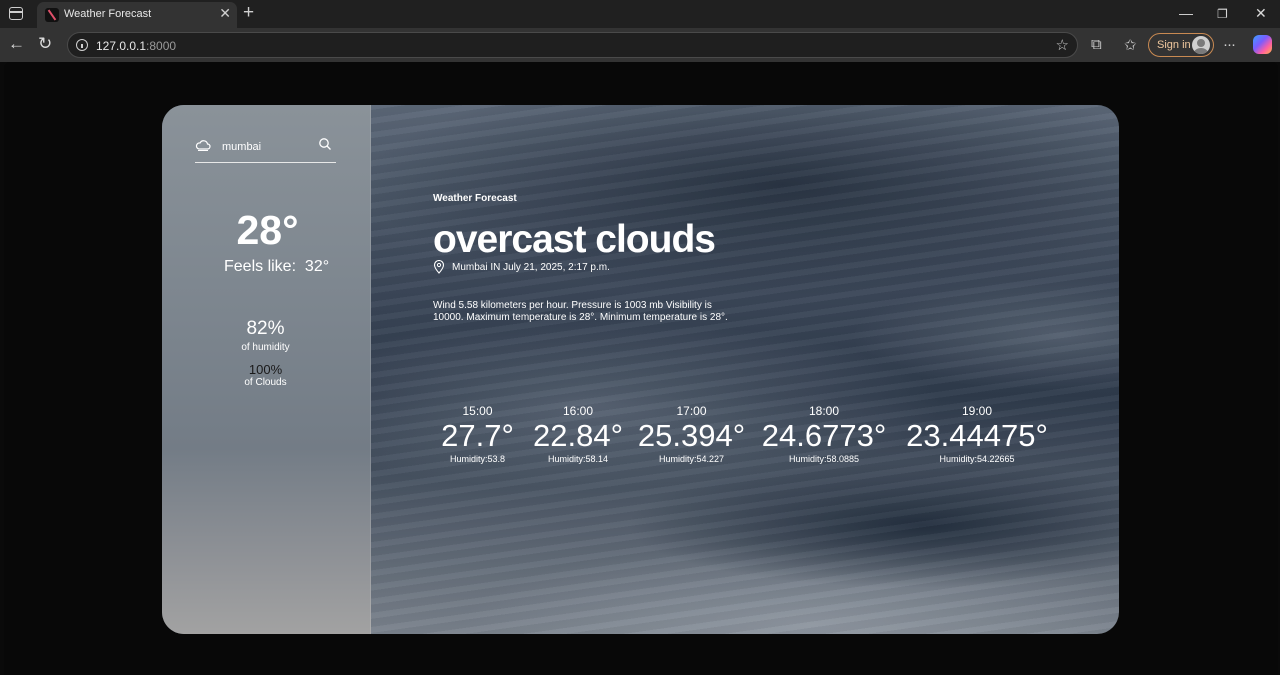 The height and width of the screenshot is (675, 1280). What do you see at coordinates (267, 230) in the screenshot?
I see `current-temperature: 28°` at bounding box center [267, 230].